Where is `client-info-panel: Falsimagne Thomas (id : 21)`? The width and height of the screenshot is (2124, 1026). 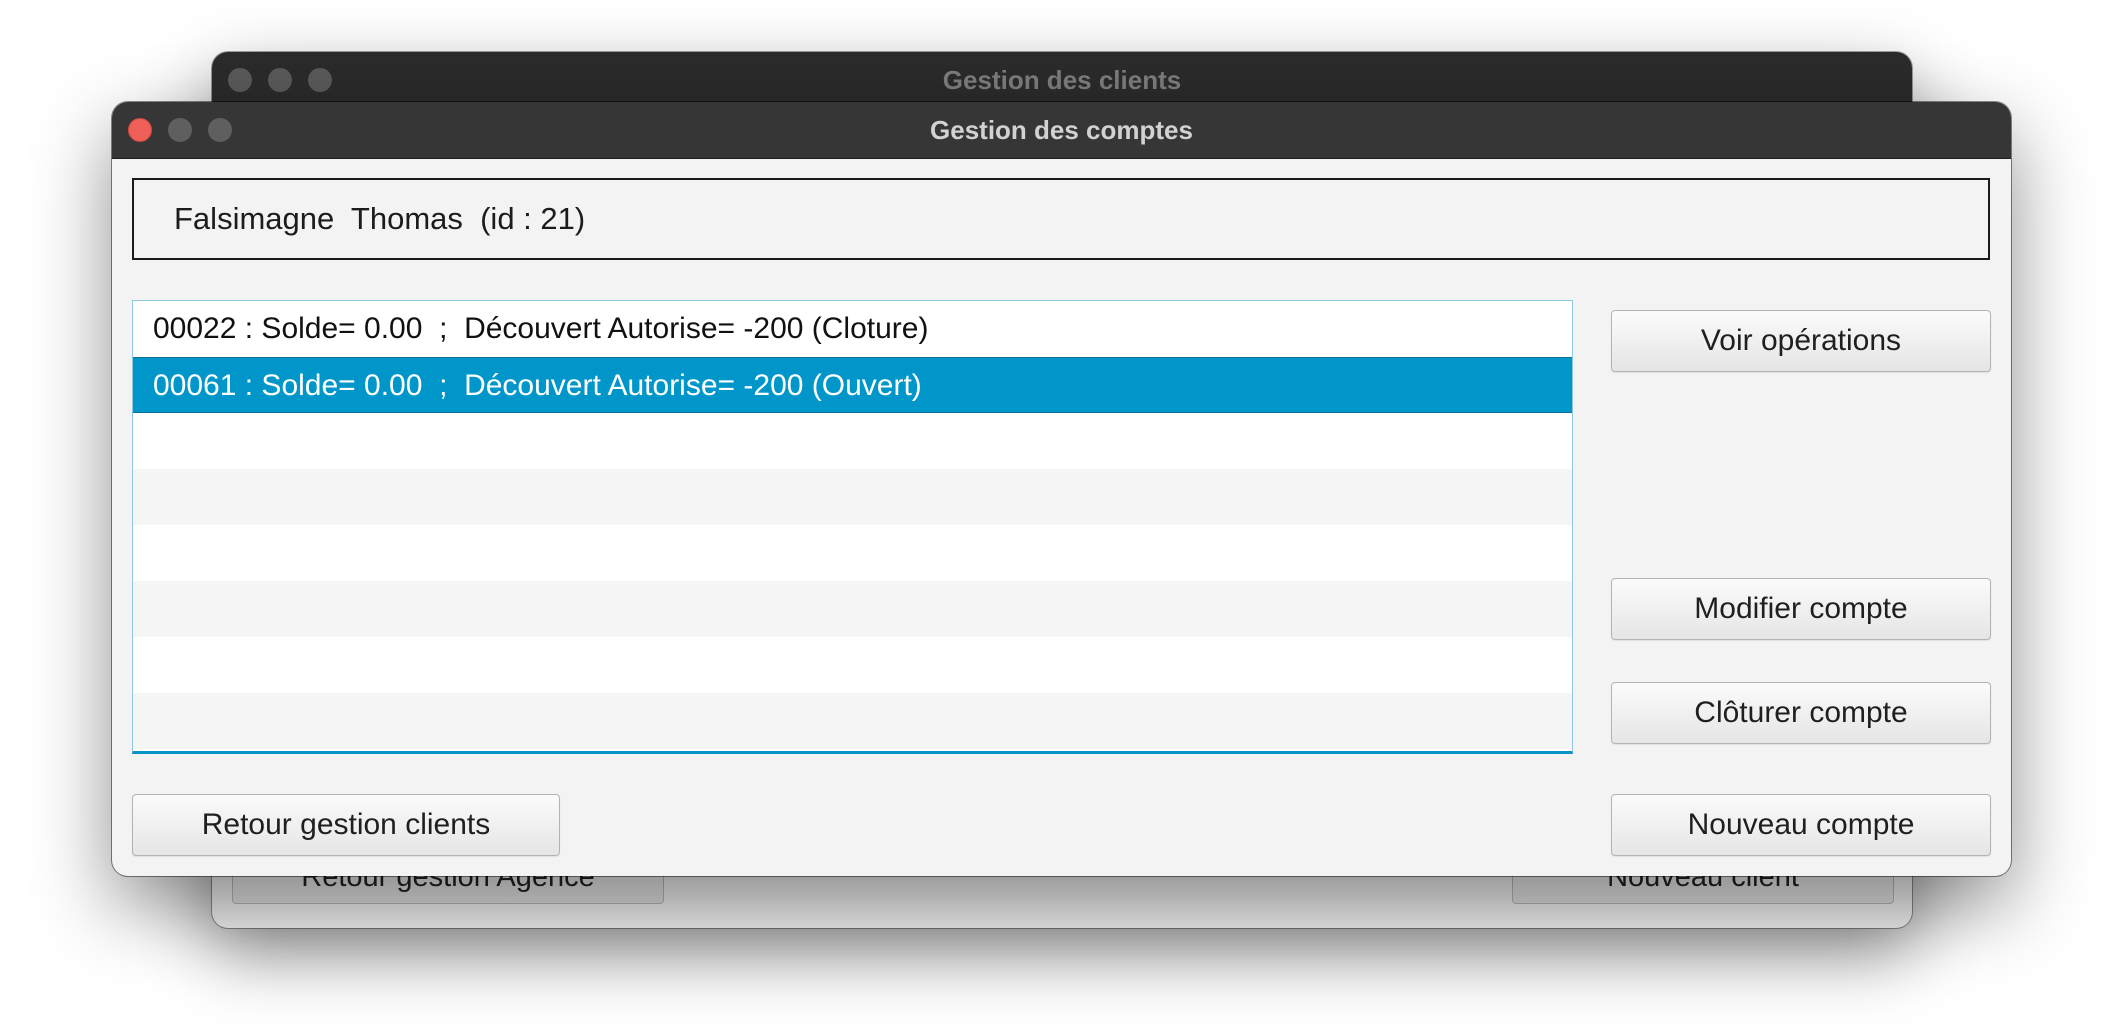 client-info-panel: Falsimagne Thomas (id : 21) is located at coordinates (1061, 219).